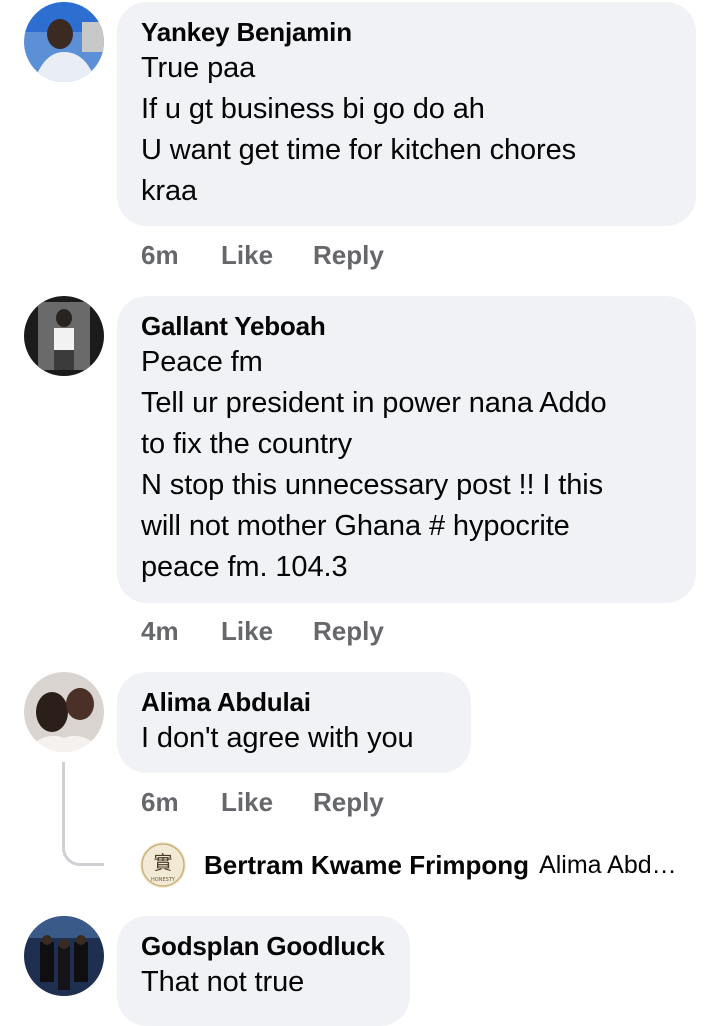 This screenshot has width=720, height=1026. Describe the element at coordinates (163, 880) in the screenshot. I see `honesty-seal-text: HONESTY` at that location.